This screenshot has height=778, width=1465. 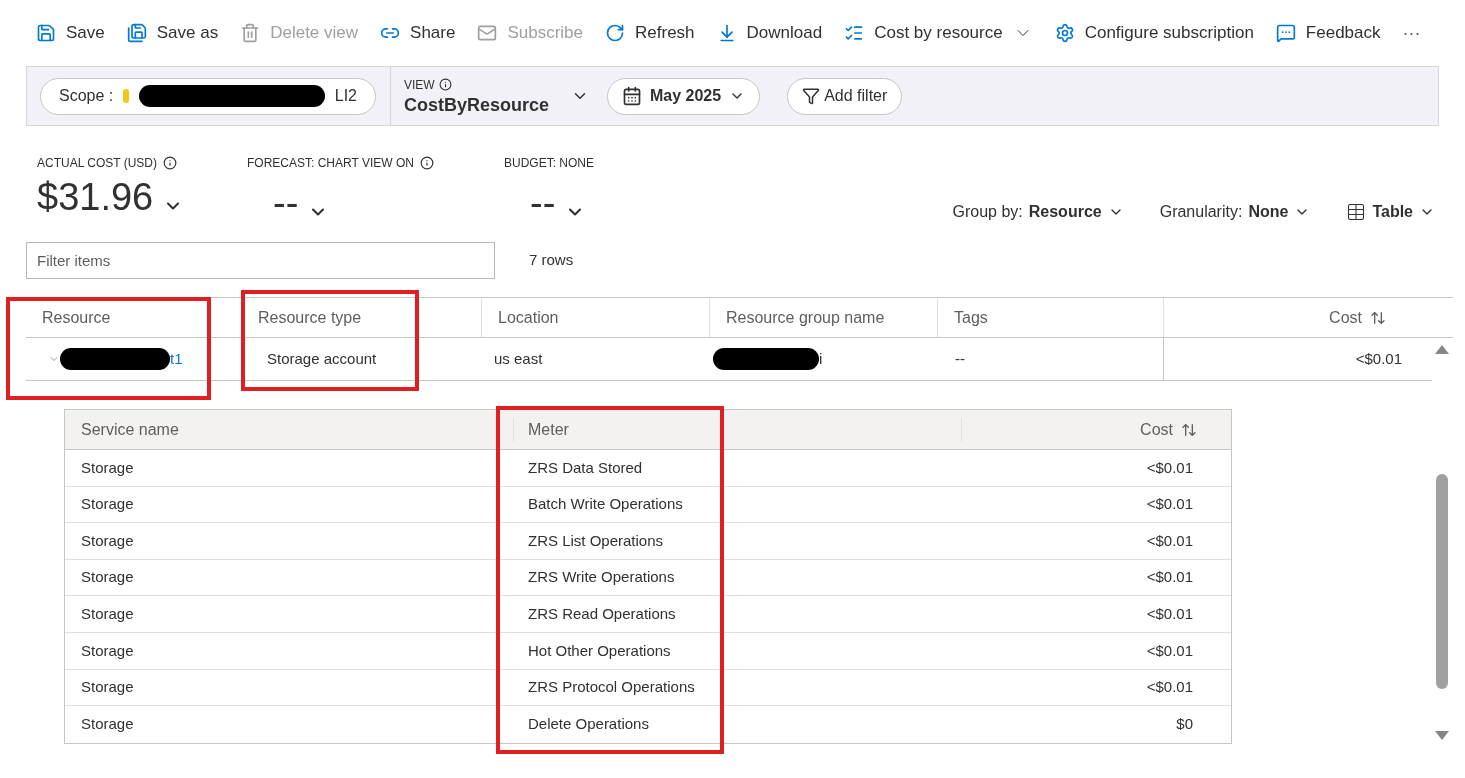 I want to click on table-icon, so click(x=1356, y=212).